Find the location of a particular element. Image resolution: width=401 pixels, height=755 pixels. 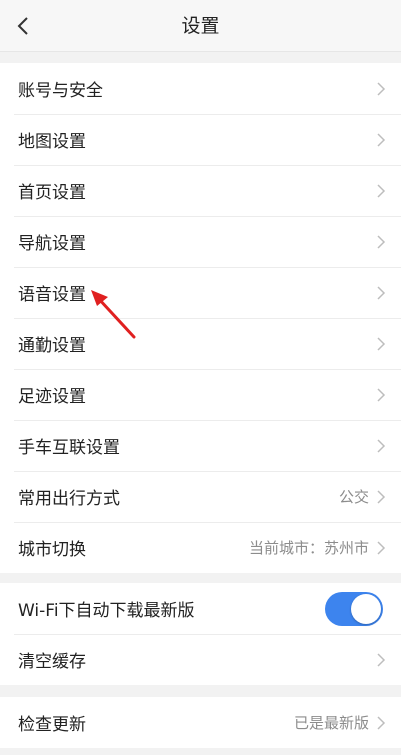

row-value: 当前城市：苏州市 is located at coordinates (308, 548).